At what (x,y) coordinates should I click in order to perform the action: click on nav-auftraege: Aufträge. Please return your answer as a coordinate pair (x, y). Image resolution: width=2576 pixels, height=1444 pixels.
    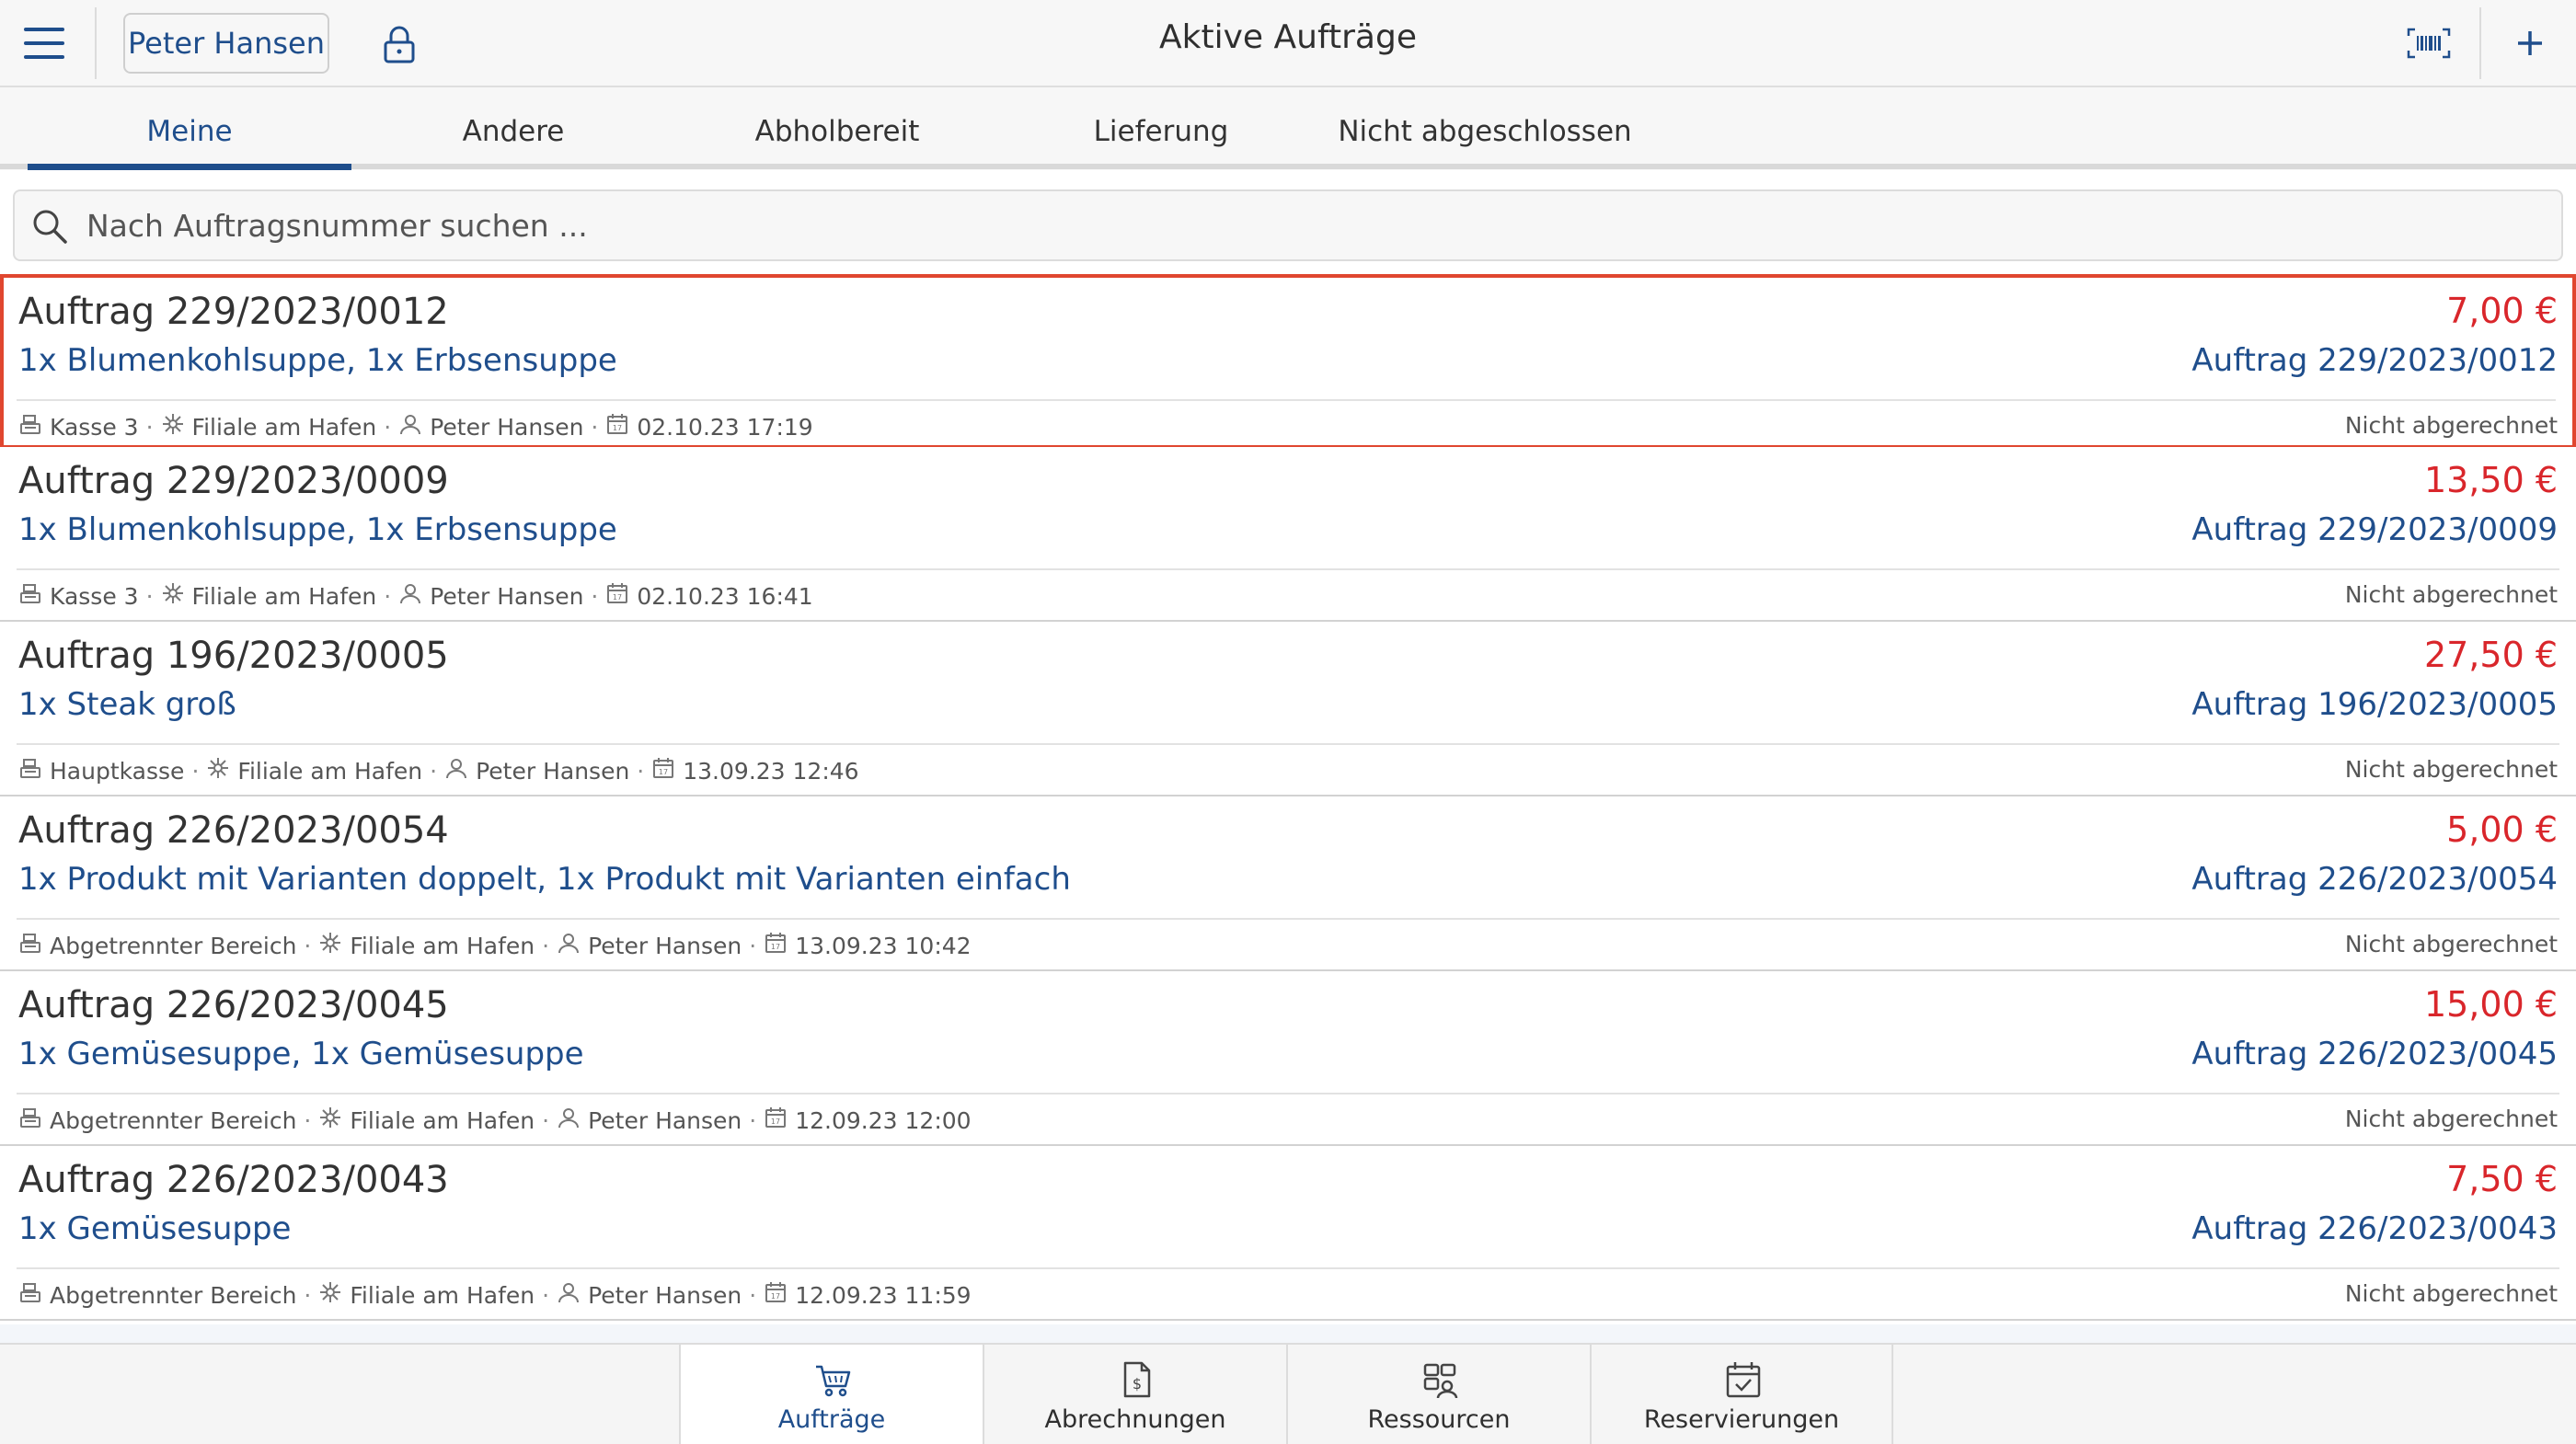
    Looking at the image, I should click on (831, 1394).